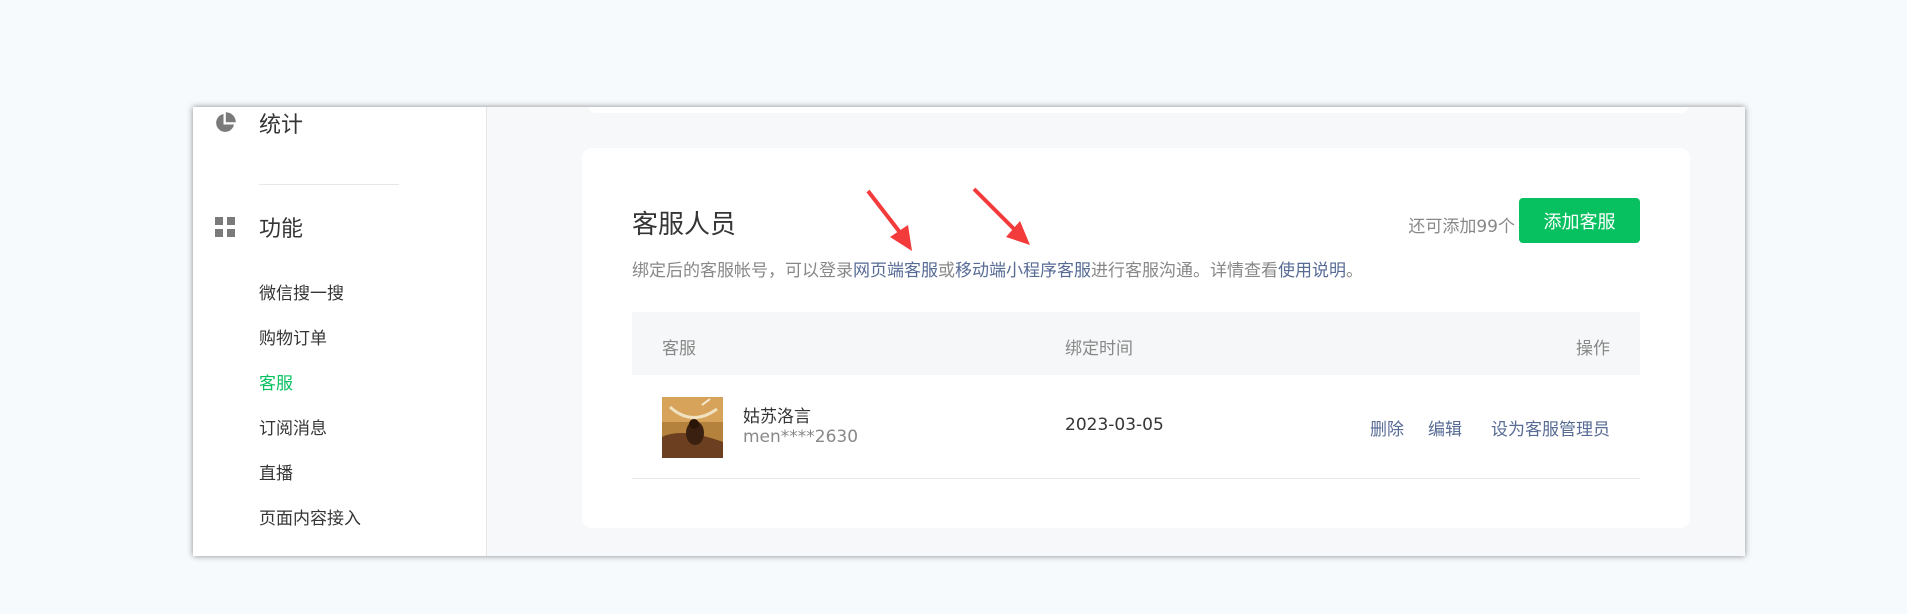  I want to click on card-title: 客服人员, so click(684, 225).